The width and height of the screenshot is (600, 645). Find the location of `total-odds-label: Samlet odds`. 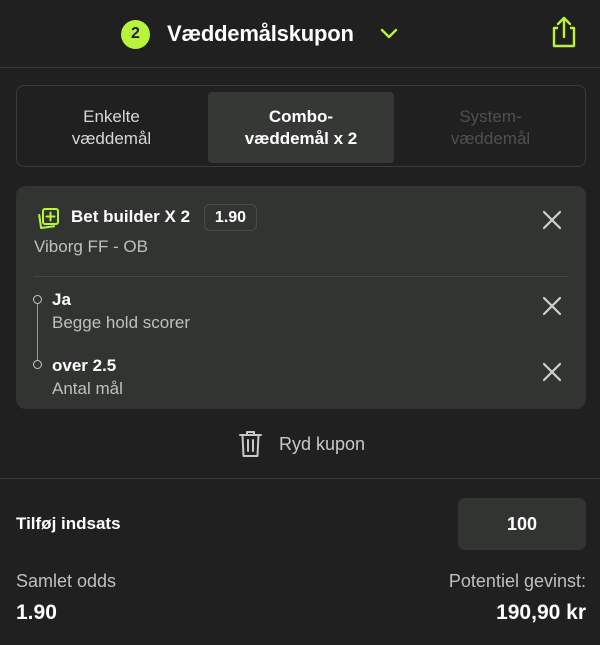

total-odds-label: Samlet odds is located at coordinates (66, 581).